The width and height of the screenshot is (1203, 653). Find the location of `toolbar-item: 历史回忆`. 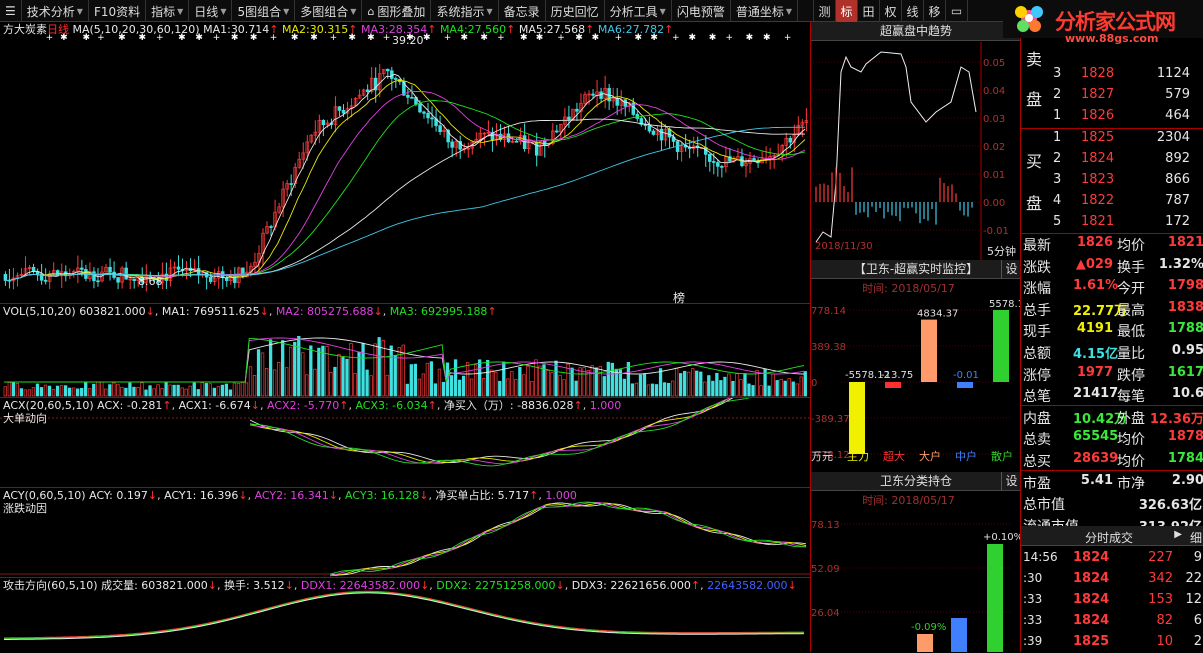

toolbar-item: 历史回忆 is located at coordinates (575, 11).